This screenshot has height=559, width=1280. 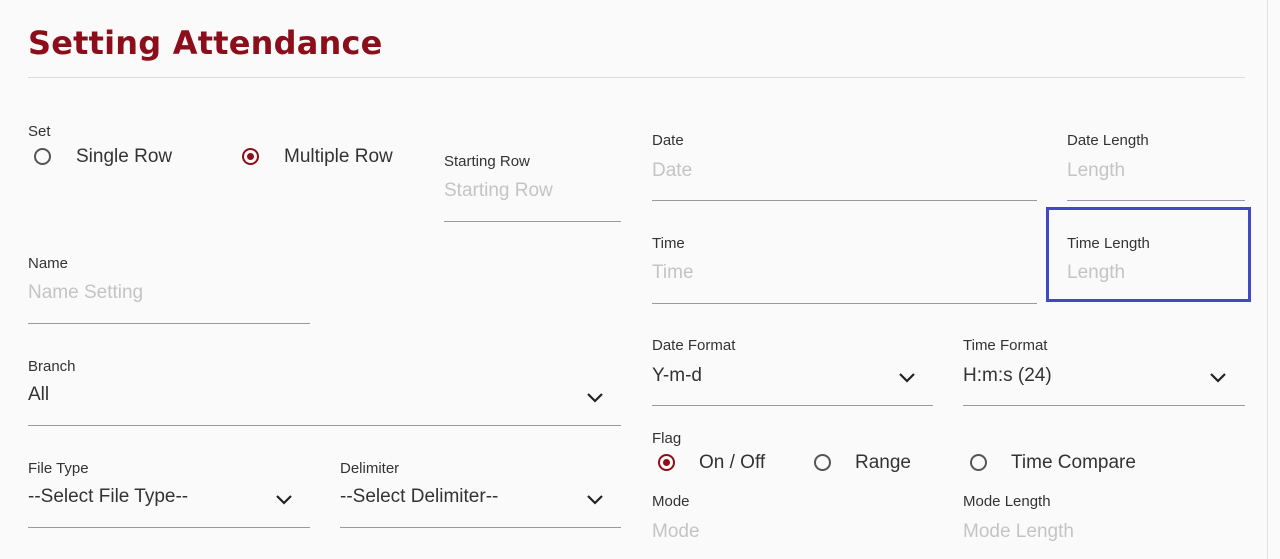 I want to click on set-label: Set, so click(x=39, y=131).